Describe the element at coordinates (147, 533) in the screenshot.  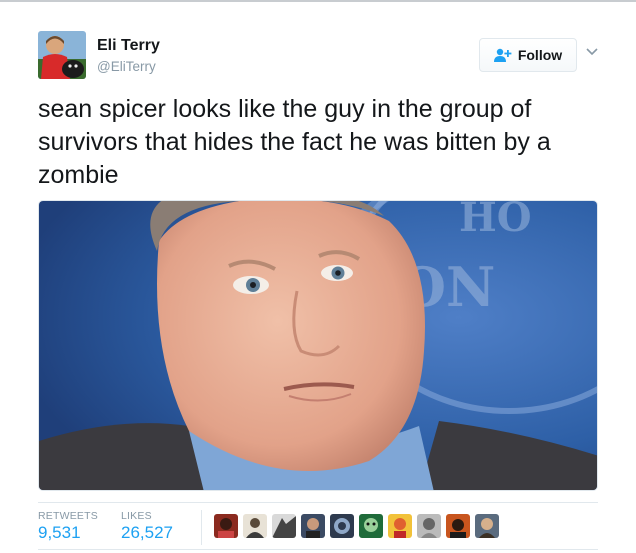
I see `likes-count: 26,527` at that location.